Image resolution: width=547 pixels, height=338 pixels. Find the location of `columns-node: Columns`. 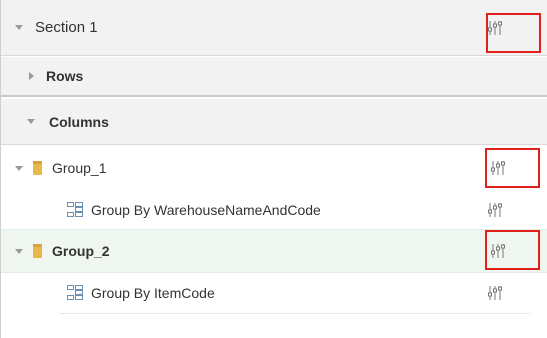

columns-node: Columns is located at coordinates (274, 122).